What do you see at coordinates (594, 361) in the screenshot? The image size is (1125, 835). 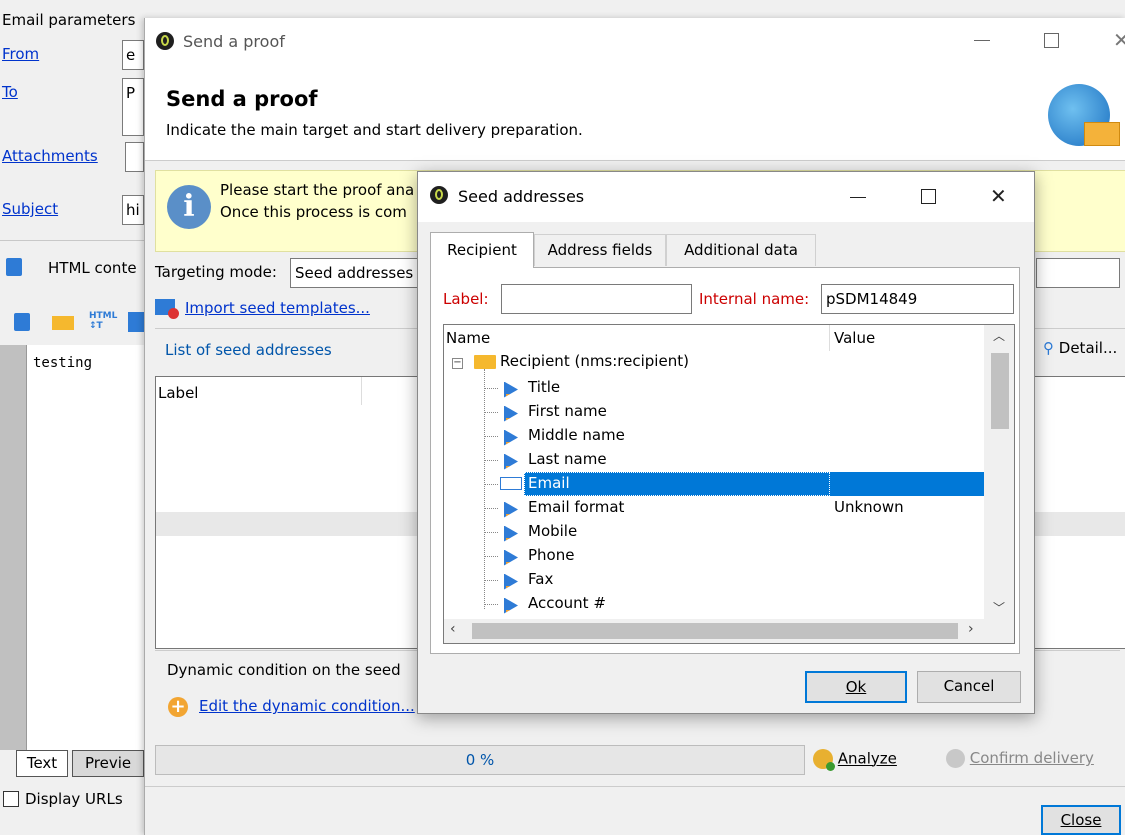 I see `root-node-label: Recipient (nms:recipient)` at bounding box center [594, 361].